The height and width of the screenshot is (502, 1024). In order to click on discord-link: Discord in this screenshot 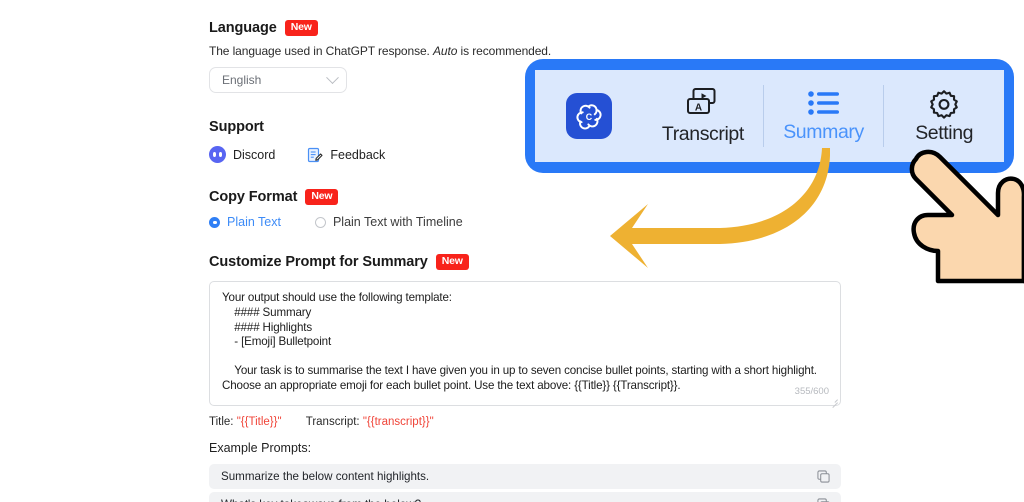, I will do `click(254, 155)`.